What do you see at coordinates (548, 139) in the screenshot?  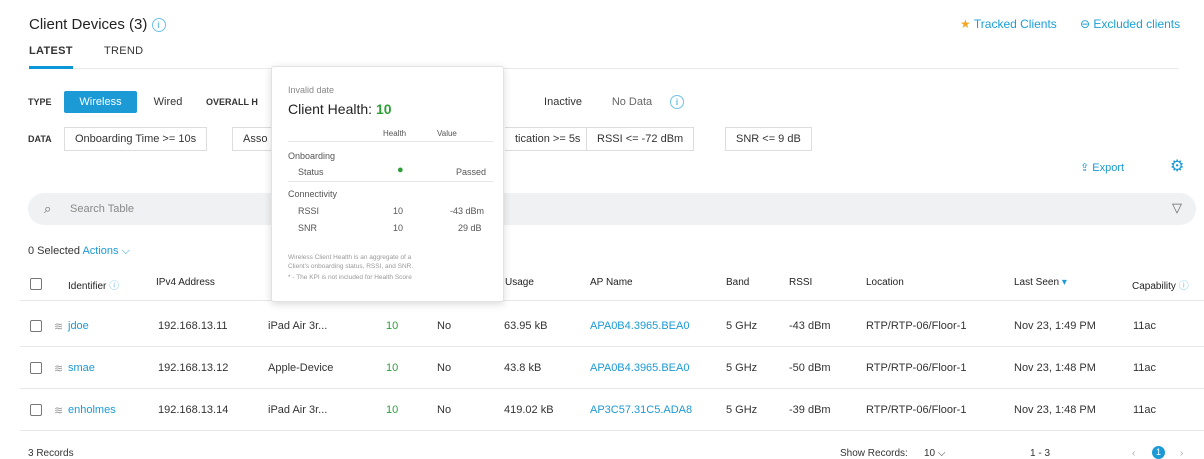 I see `chip-authentication: tication >= 5s` at bounding box center [548, 139].